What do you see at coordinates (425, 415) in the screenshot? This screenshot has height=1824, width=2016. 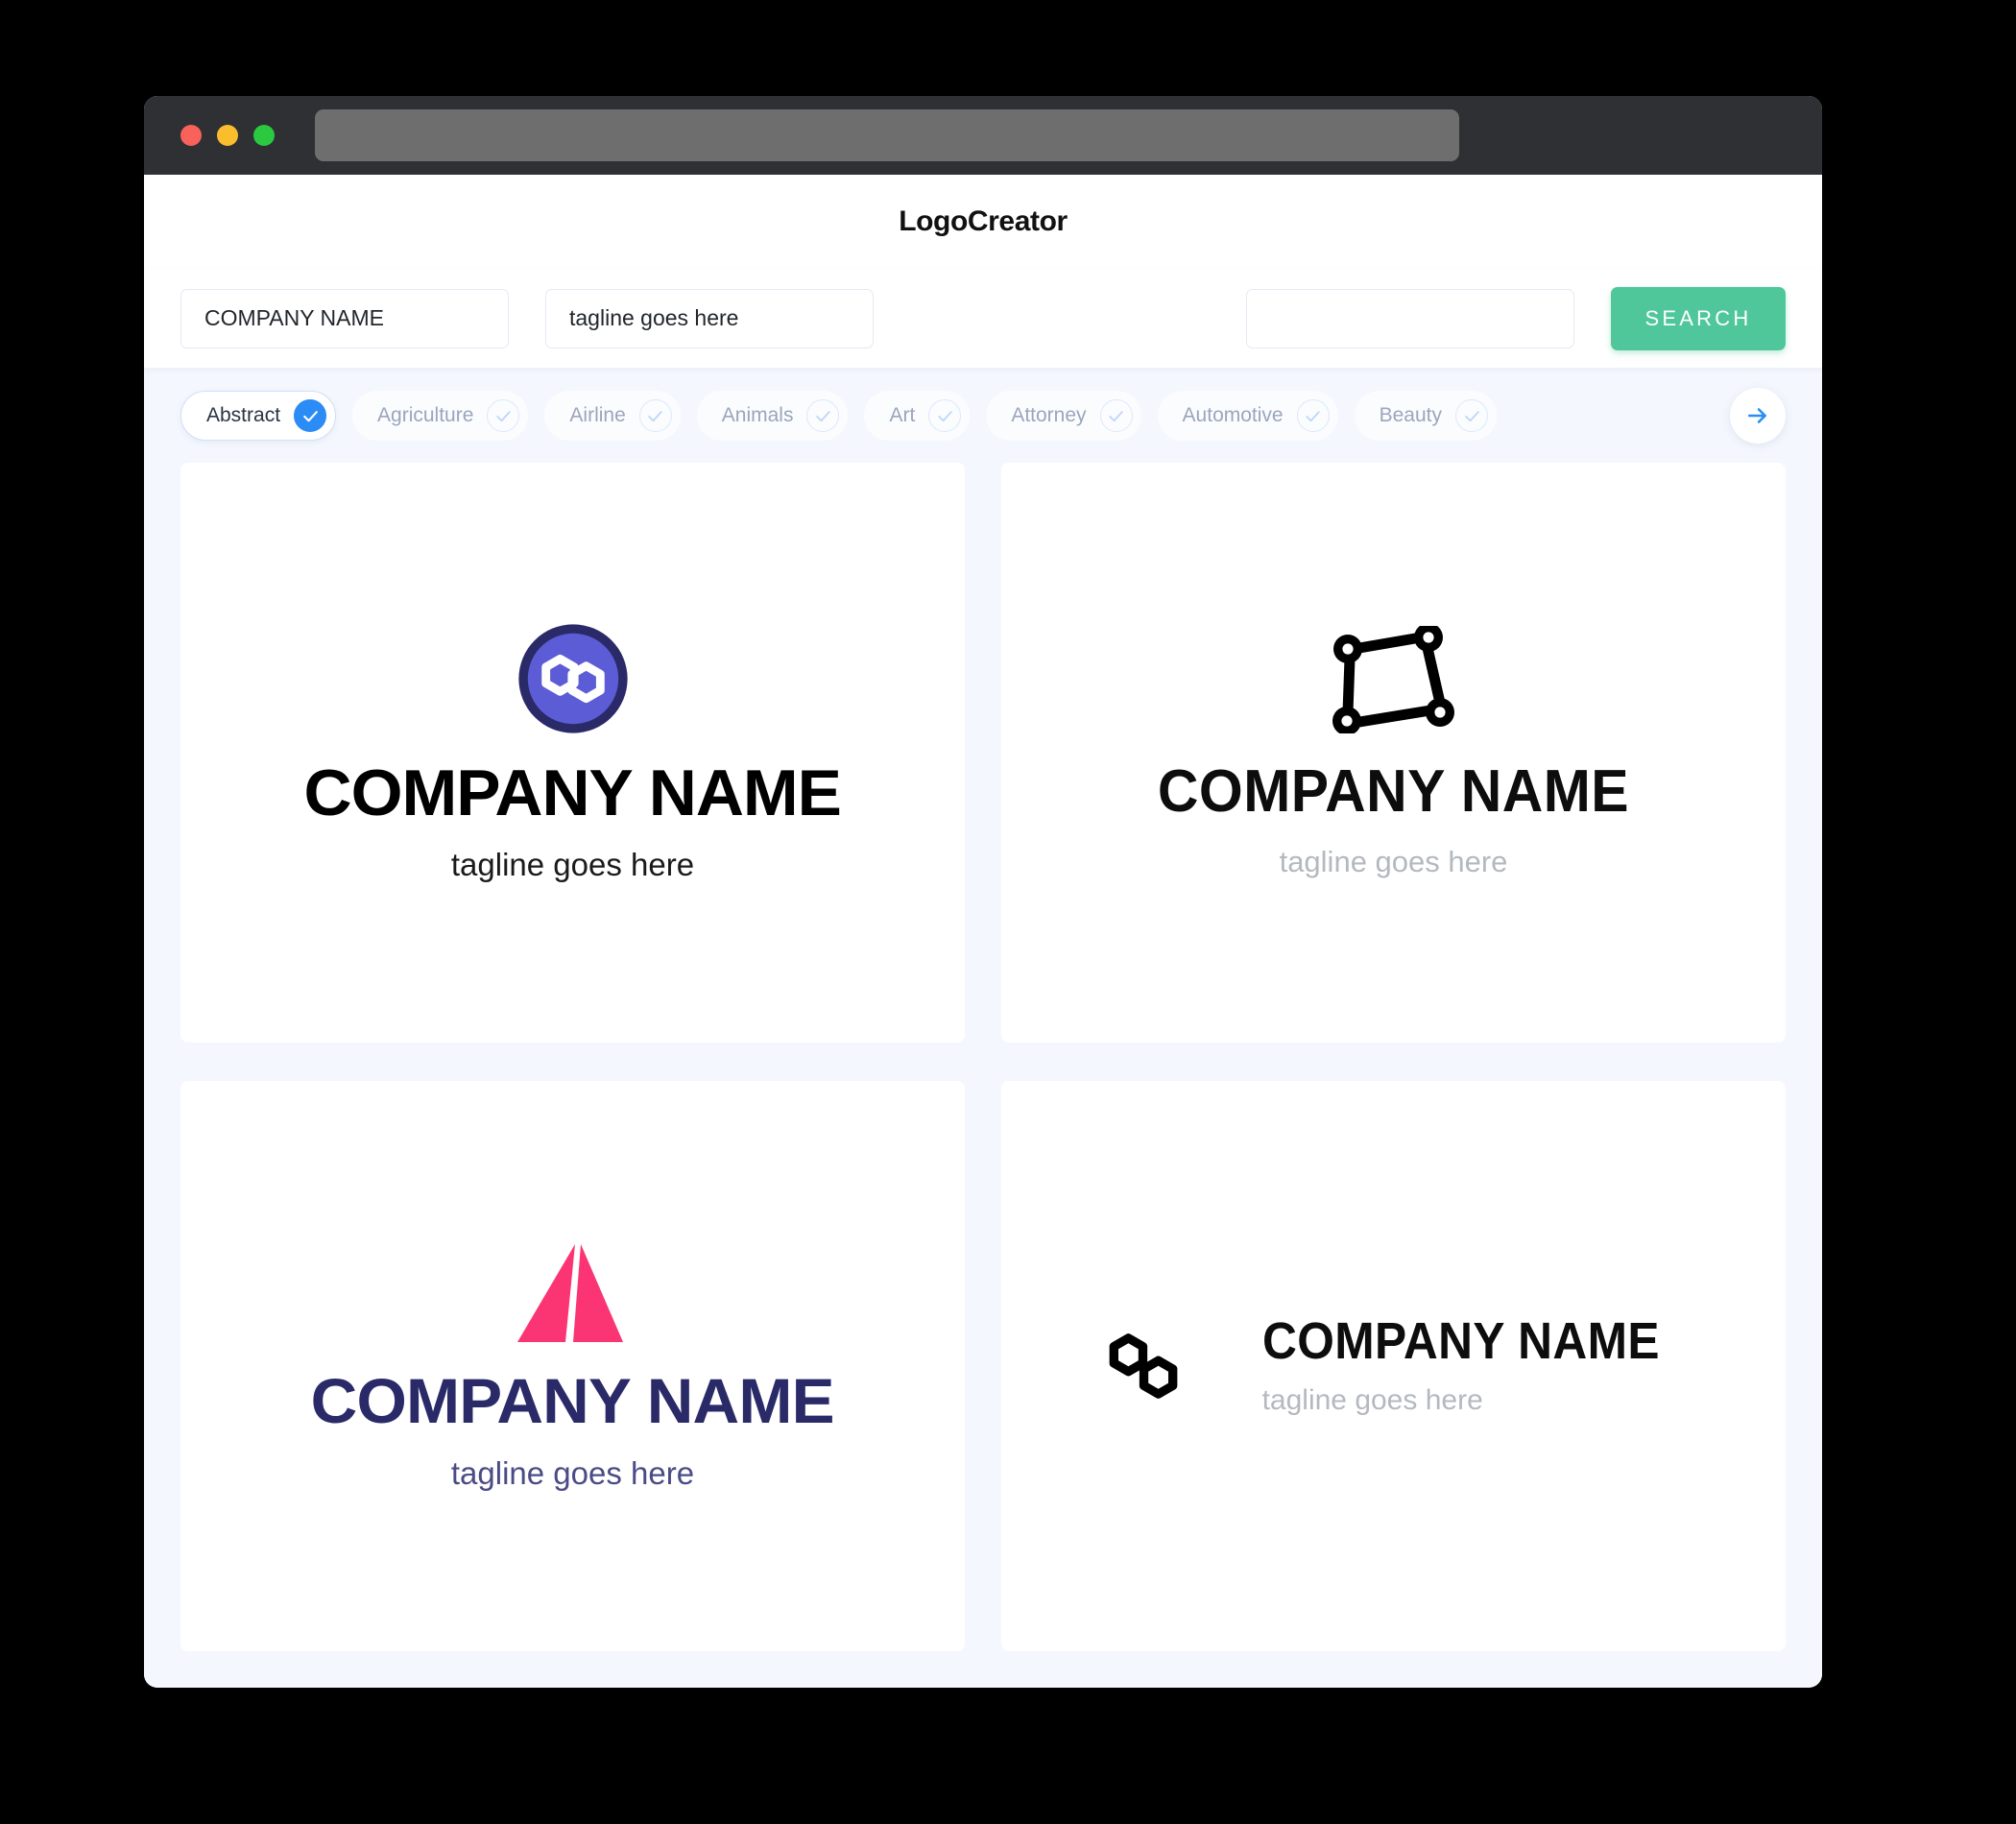 I see `category-chip-label: Agriculture` at bounding box center [425, 415].